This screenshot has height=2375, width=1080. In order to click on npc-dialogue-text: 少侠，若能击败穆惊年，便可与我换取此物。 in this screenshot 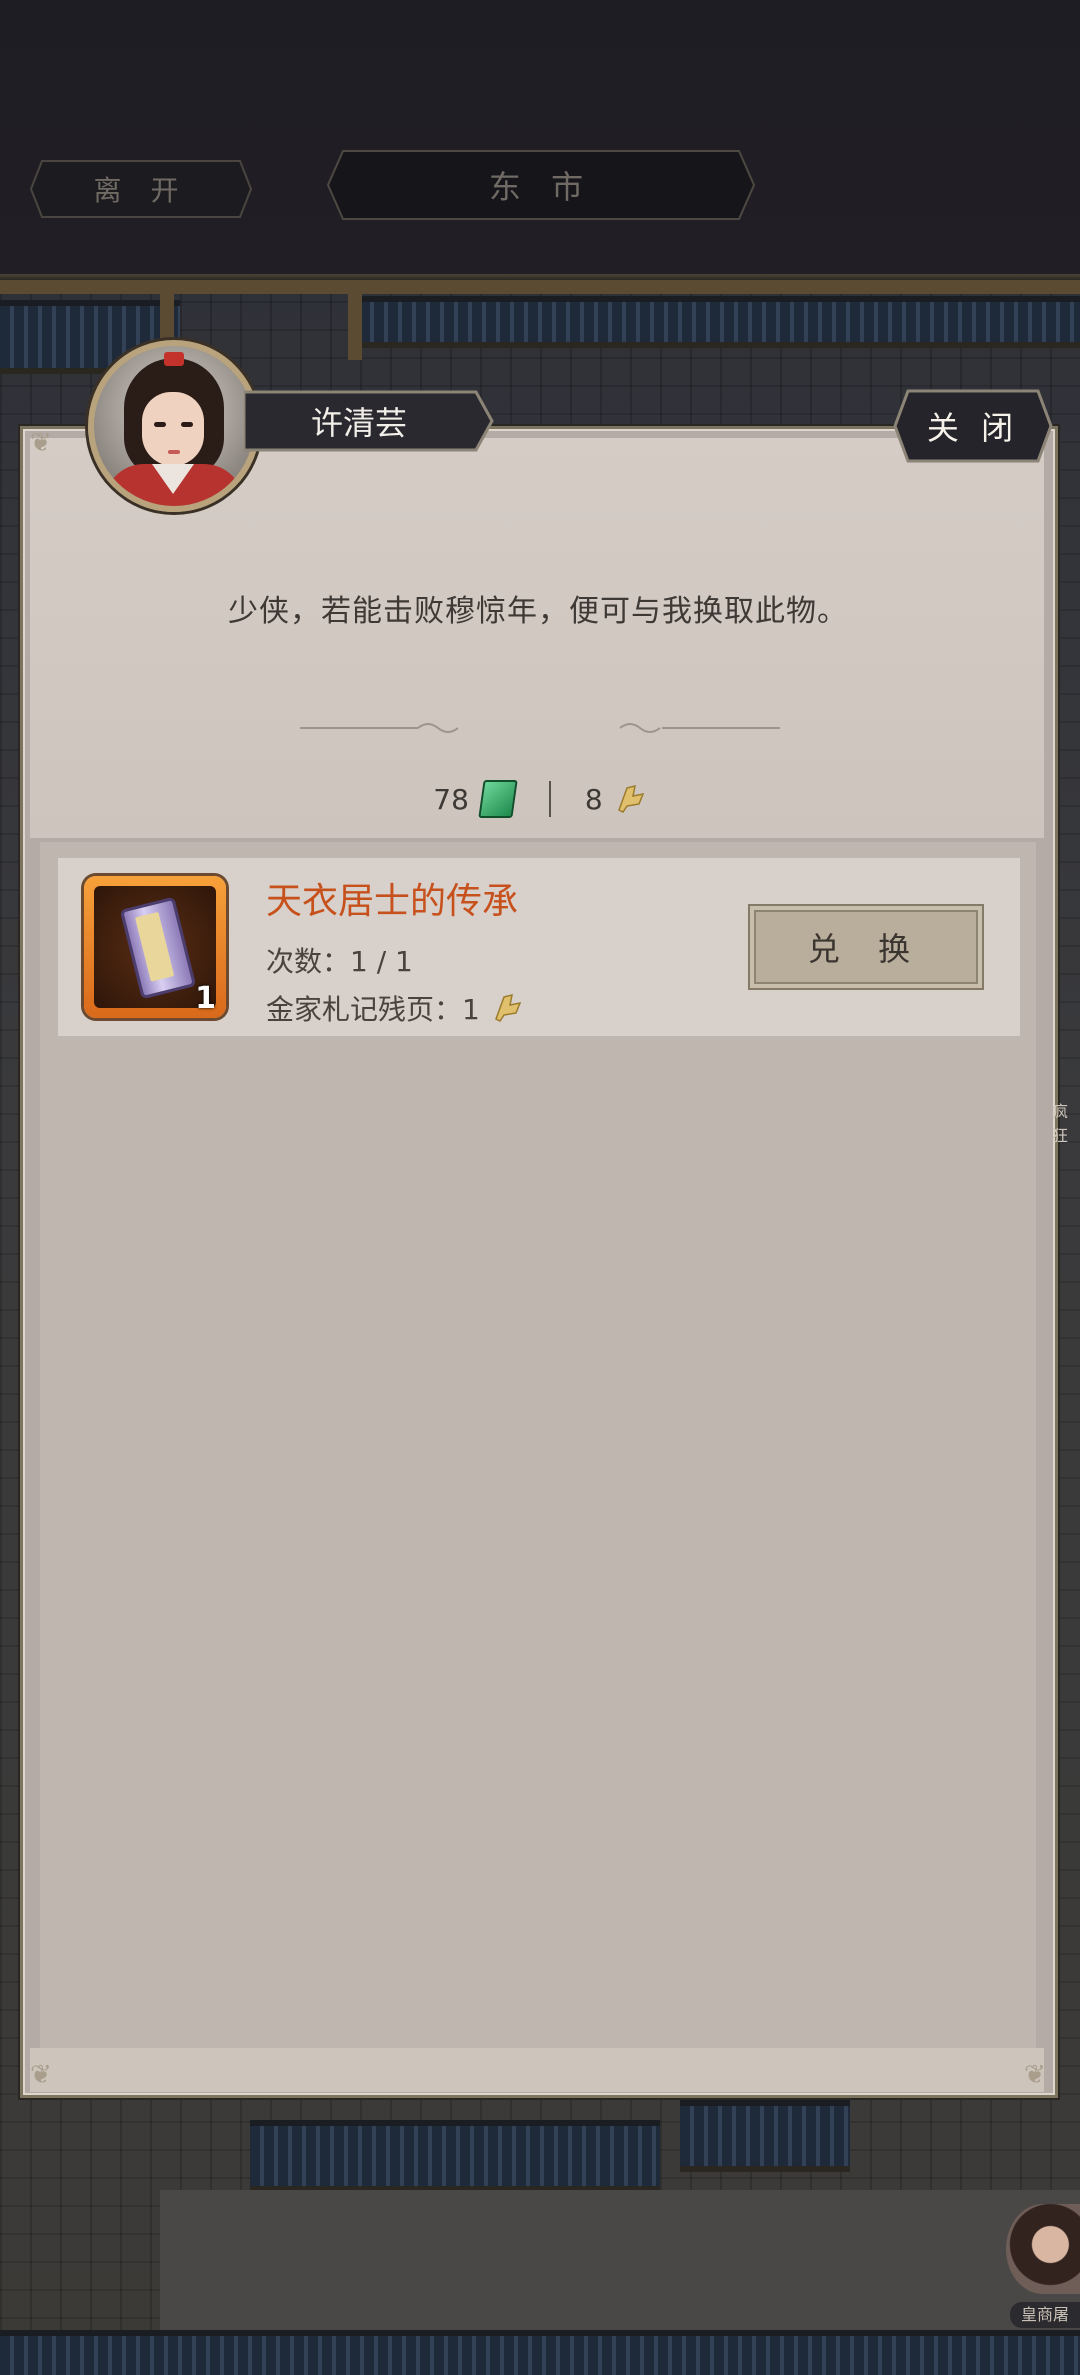, I will do `click(538, 611)`.